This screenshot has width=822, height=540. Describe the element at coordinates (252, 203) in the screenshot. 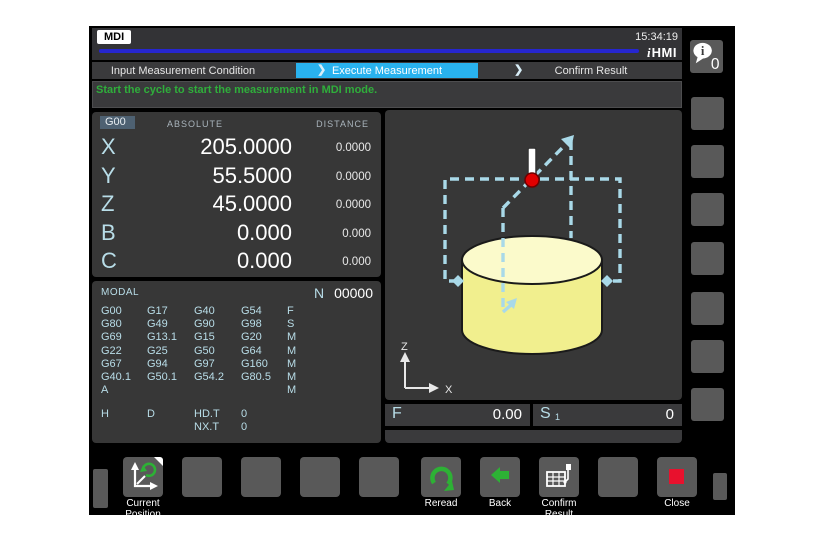

I see `axis-absolute-value: 45.0000` at that location.